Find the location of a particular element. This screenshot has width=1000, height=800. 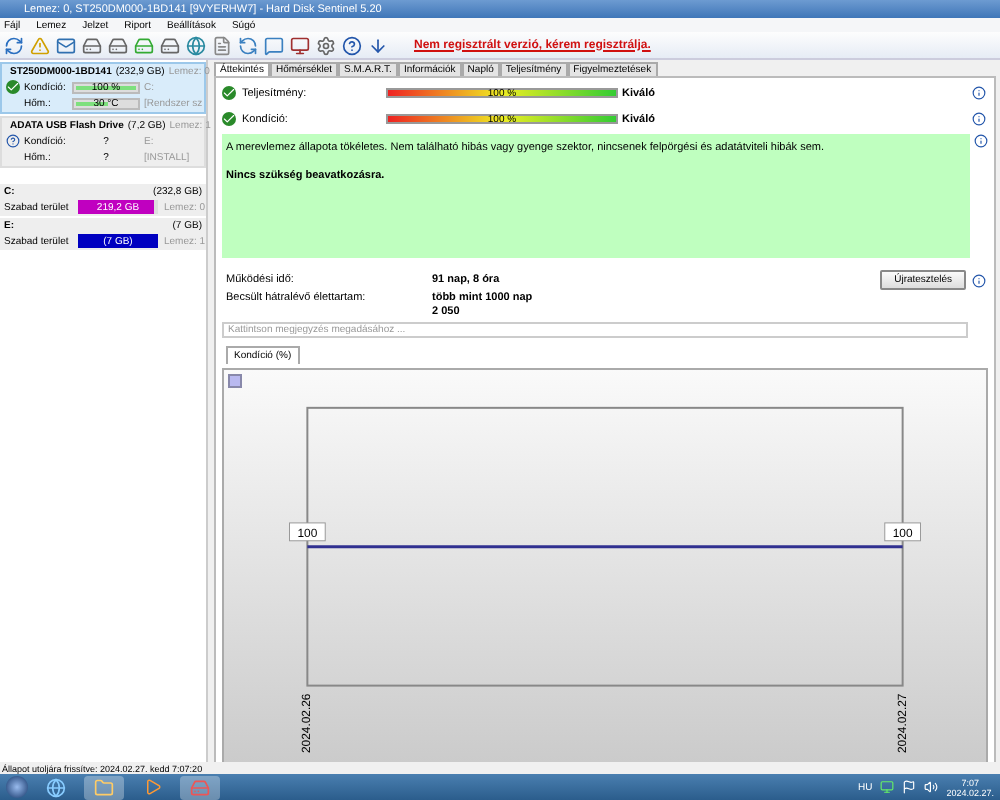

globe-icon is located at coordinates (196, 45).